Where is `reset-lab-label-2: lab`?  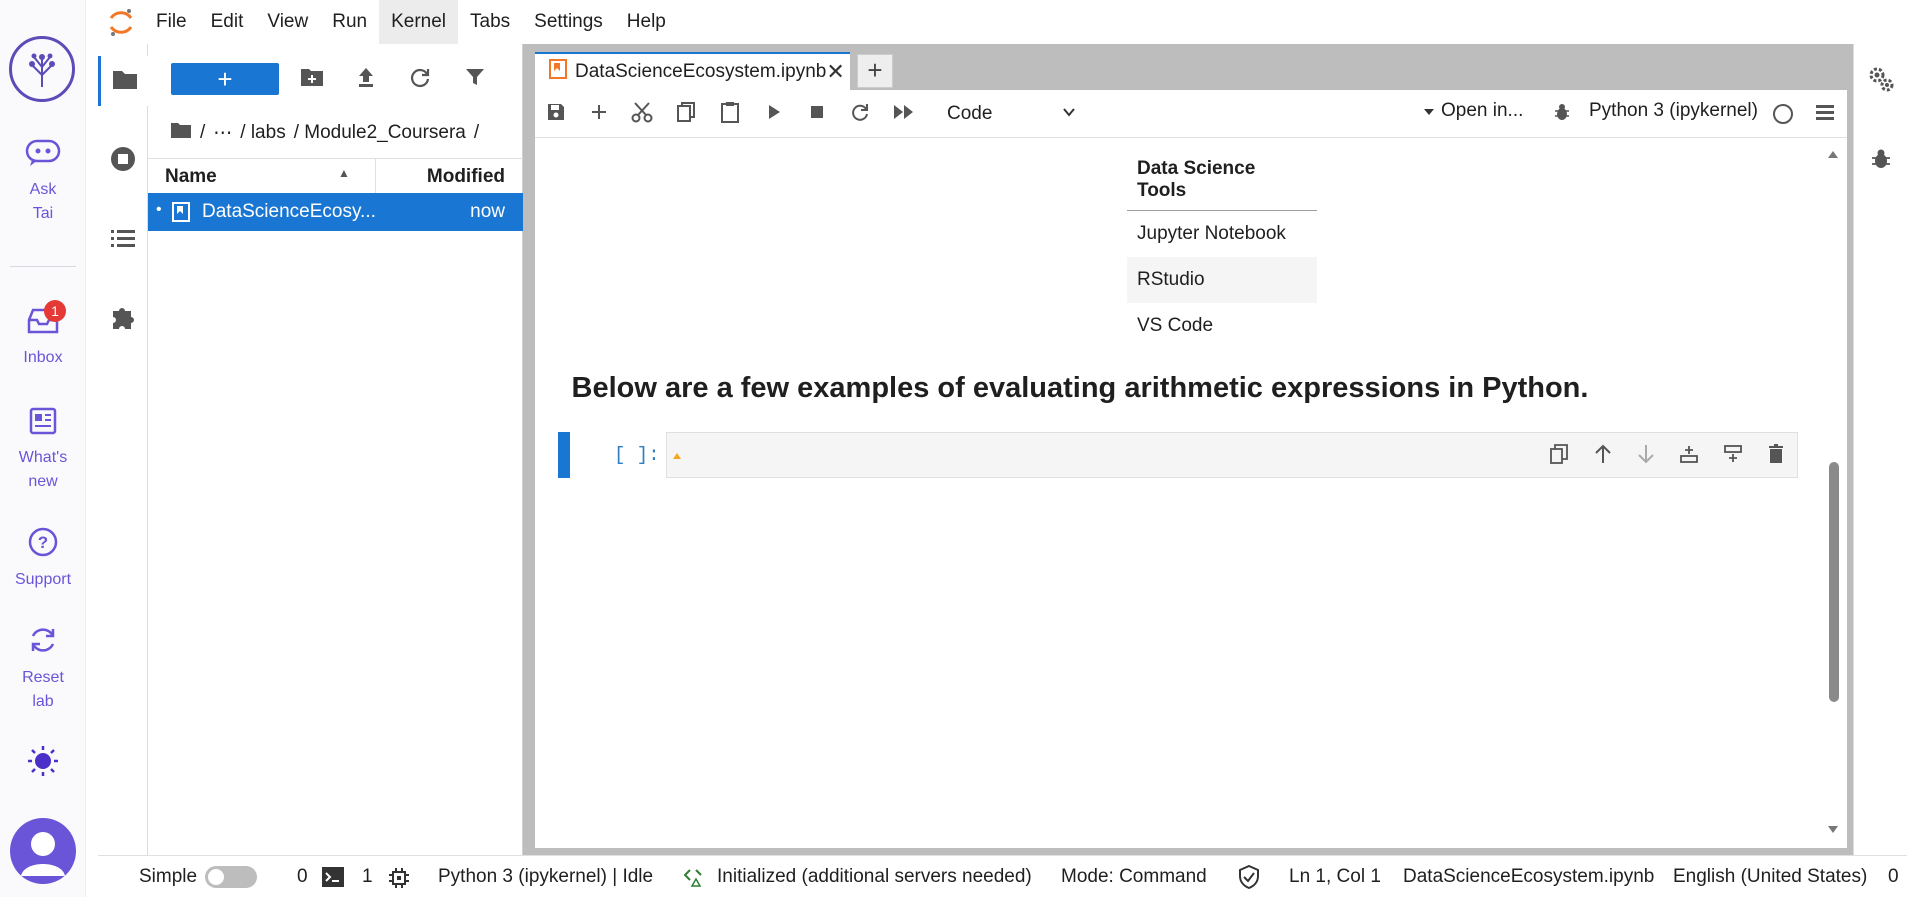 reset-lab-label-2: lab is located at coordinates (43, 701).